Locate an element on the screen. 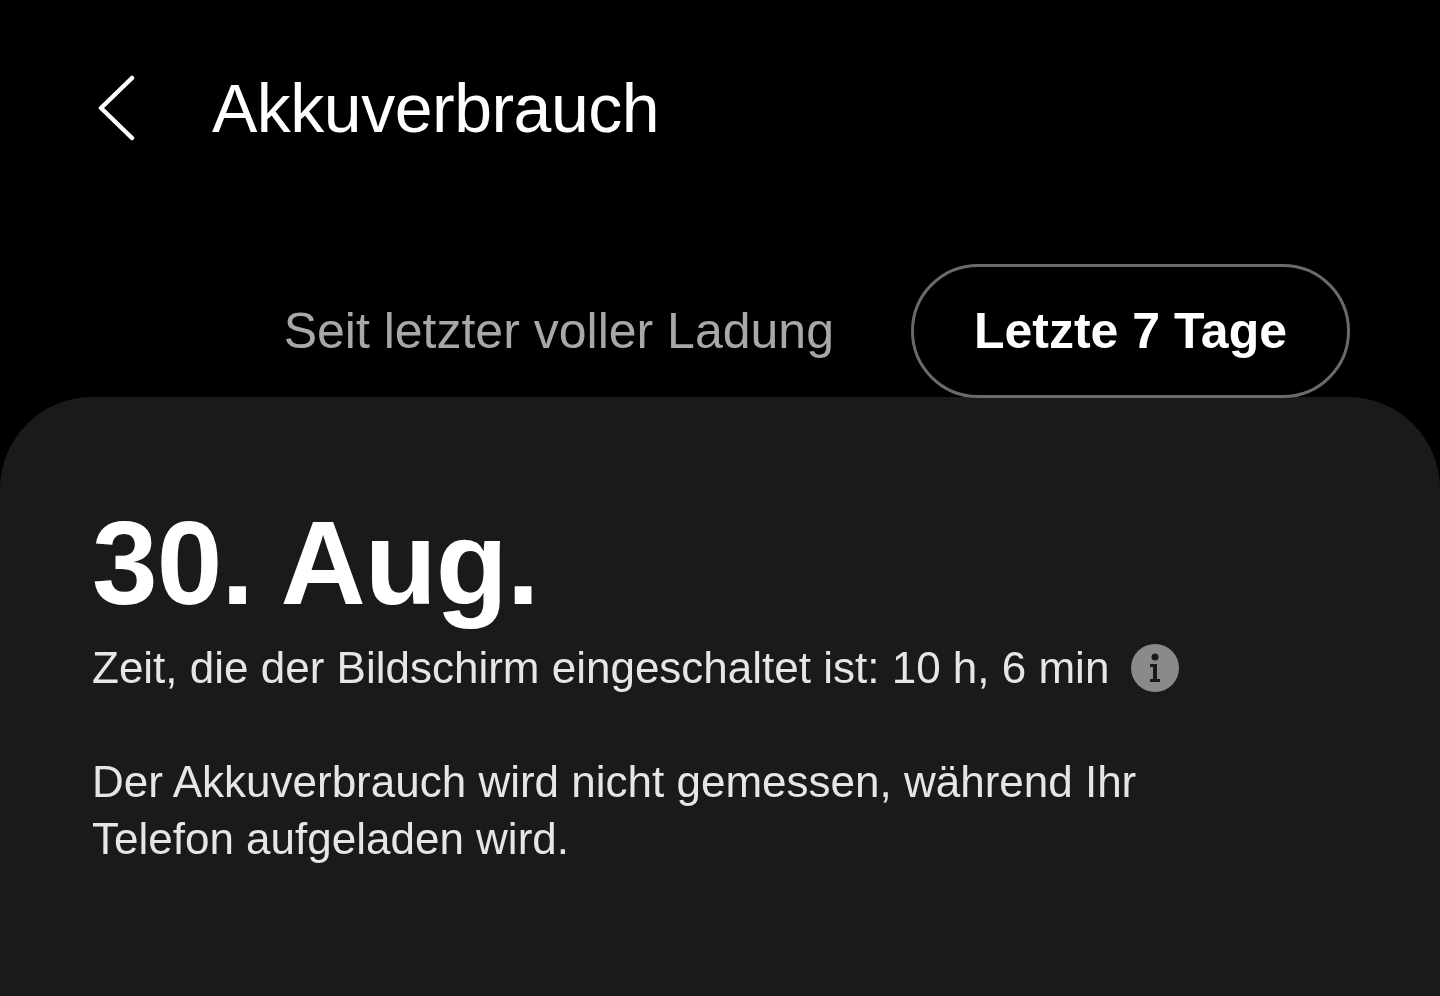  page-title: Akkuverbrauch is located at coordinates (436, 108).